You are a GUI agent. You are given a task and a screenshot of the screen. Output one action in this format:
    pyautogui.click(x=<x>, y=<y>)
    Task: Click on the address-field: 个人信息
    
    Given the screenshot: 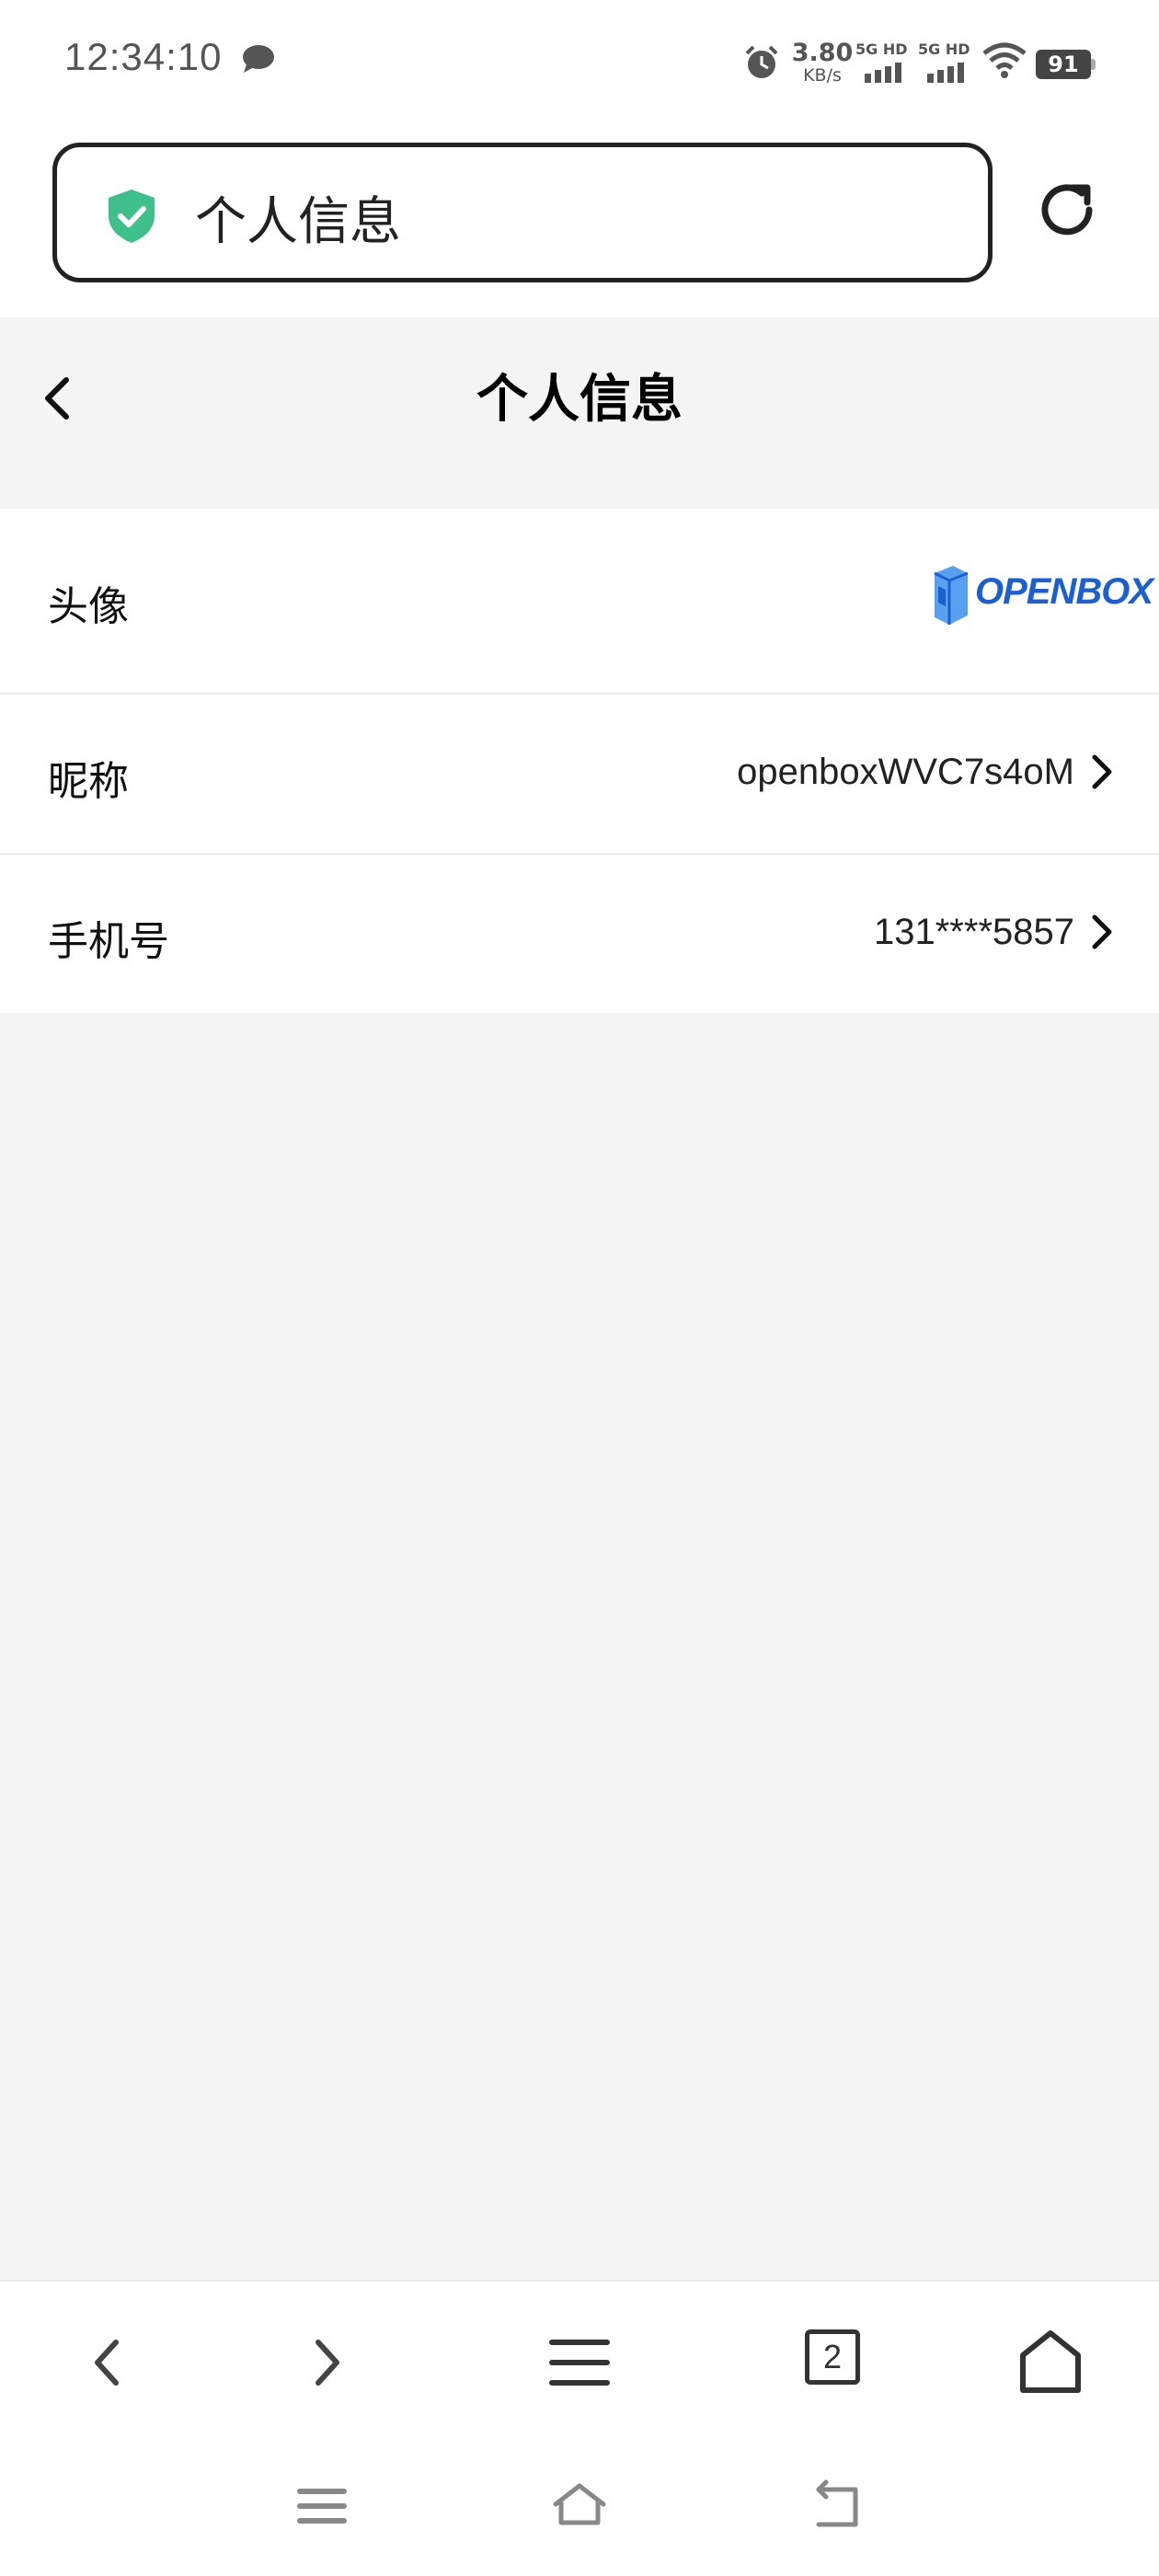 What is the action you would take?
    pyautogui.click(x=522, y=212)
    